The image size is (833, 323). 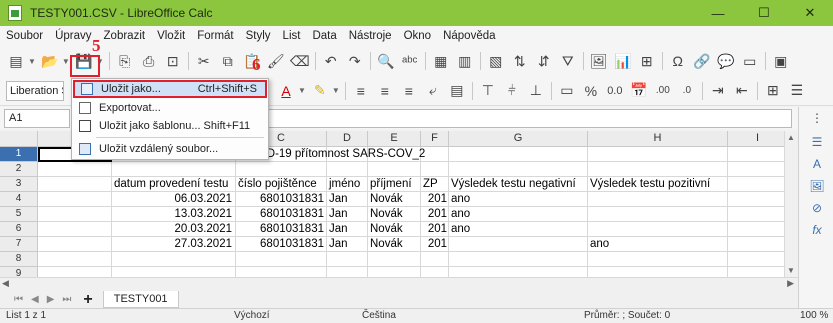 I want to click on menu-data: Data, so click(x=324, y=36).